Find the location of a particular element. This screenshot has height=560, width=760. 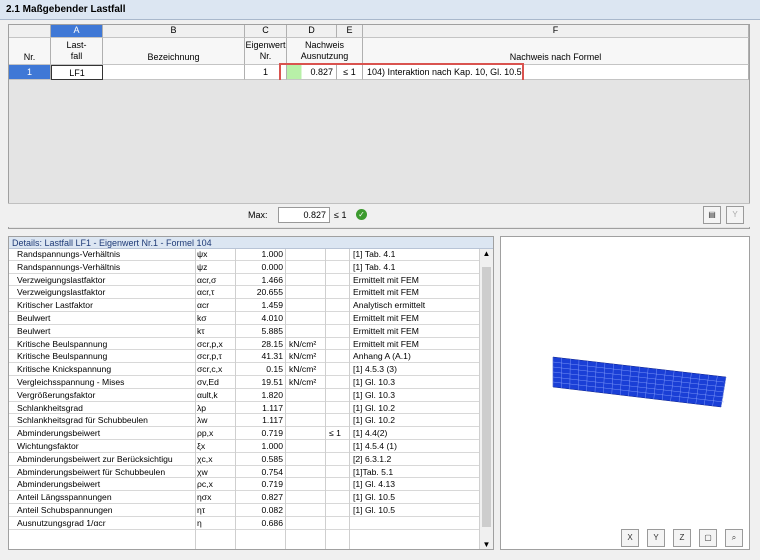

cell-lastfall: LF1 is located at coordinates (77, 72).